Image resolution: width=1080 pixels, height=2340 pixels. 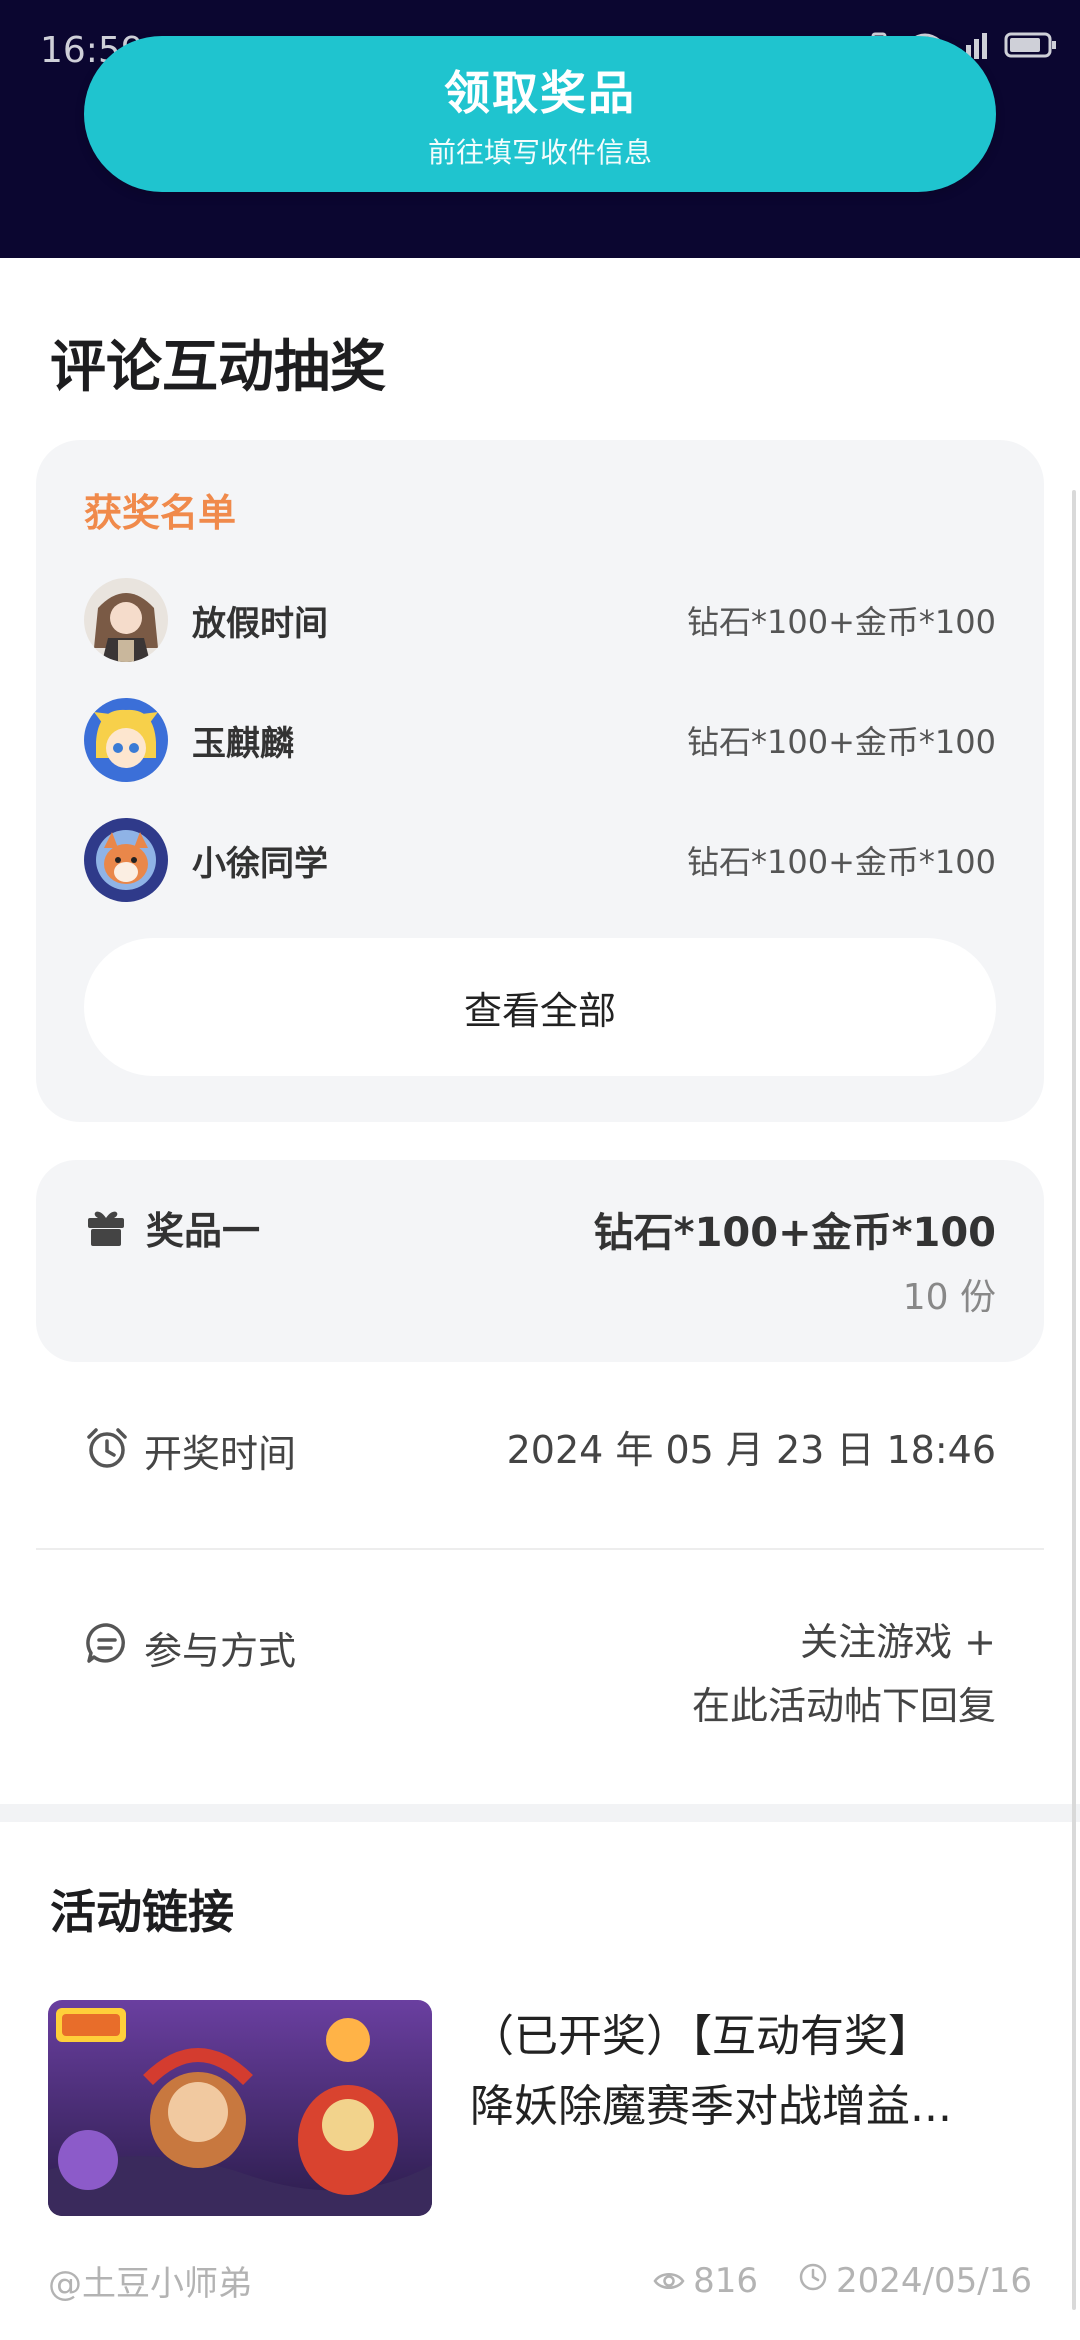 I want to click on chat-bubble-icon, so click(x=107, y=1645).